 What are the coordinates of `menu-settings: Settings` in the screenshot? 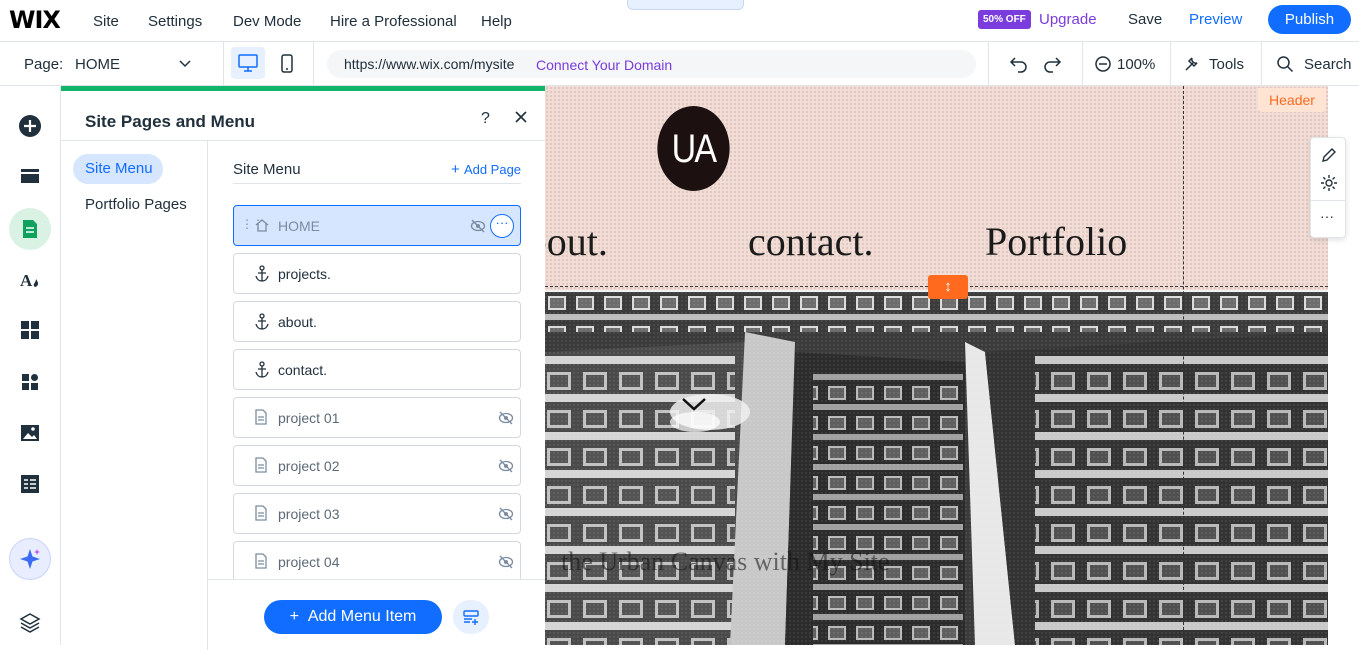 It's located at (175, 21).